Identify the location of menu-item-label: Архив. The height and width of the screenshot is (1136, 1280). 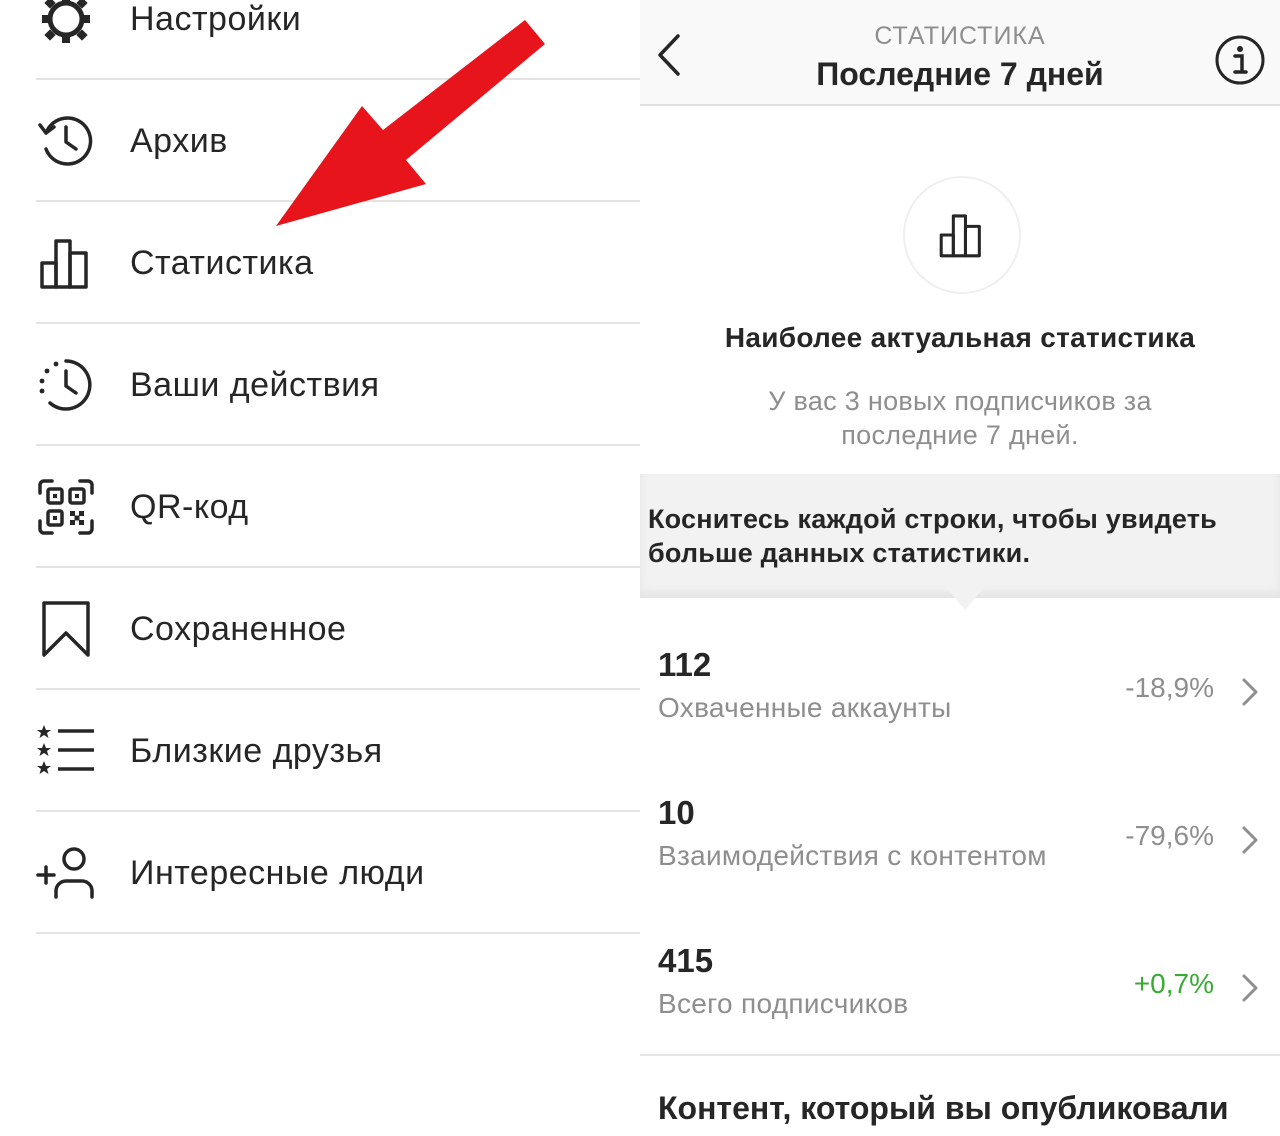
(179, 140).